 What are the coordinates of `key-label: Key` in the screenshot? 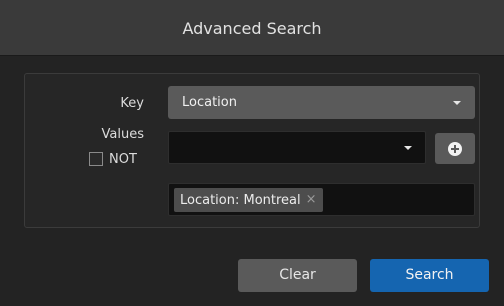 It's located at (132, 103).